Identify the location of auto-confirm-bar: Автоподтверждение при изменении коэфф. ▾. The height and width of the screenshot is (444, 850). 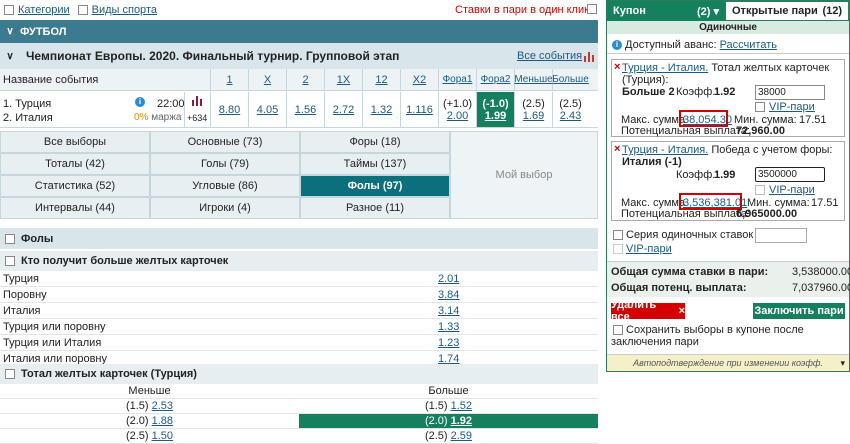
(728, 362).